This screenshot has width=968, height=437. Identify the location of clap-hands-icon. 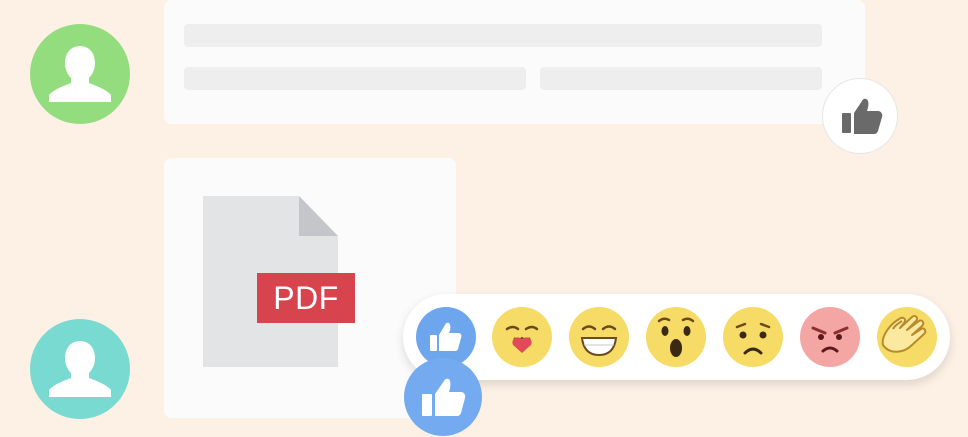
(904, 333).